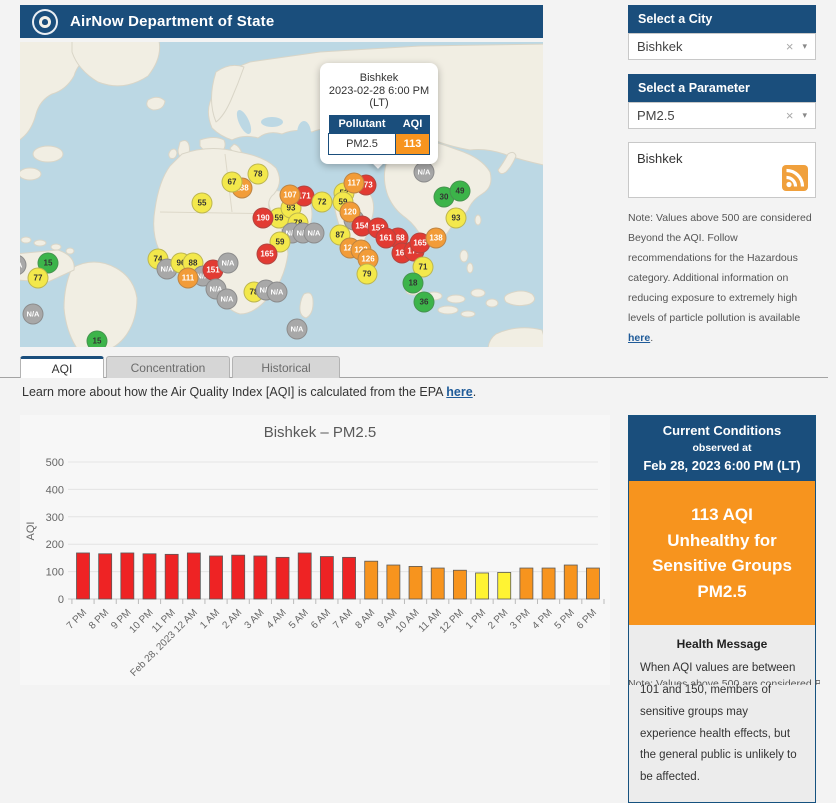 The height and width of the screenshot is (803, 836). What do you see at coordinates (722, 19) in the screenshot?
I see `select-city-header: Select a City` at bounding box center [722, 19].